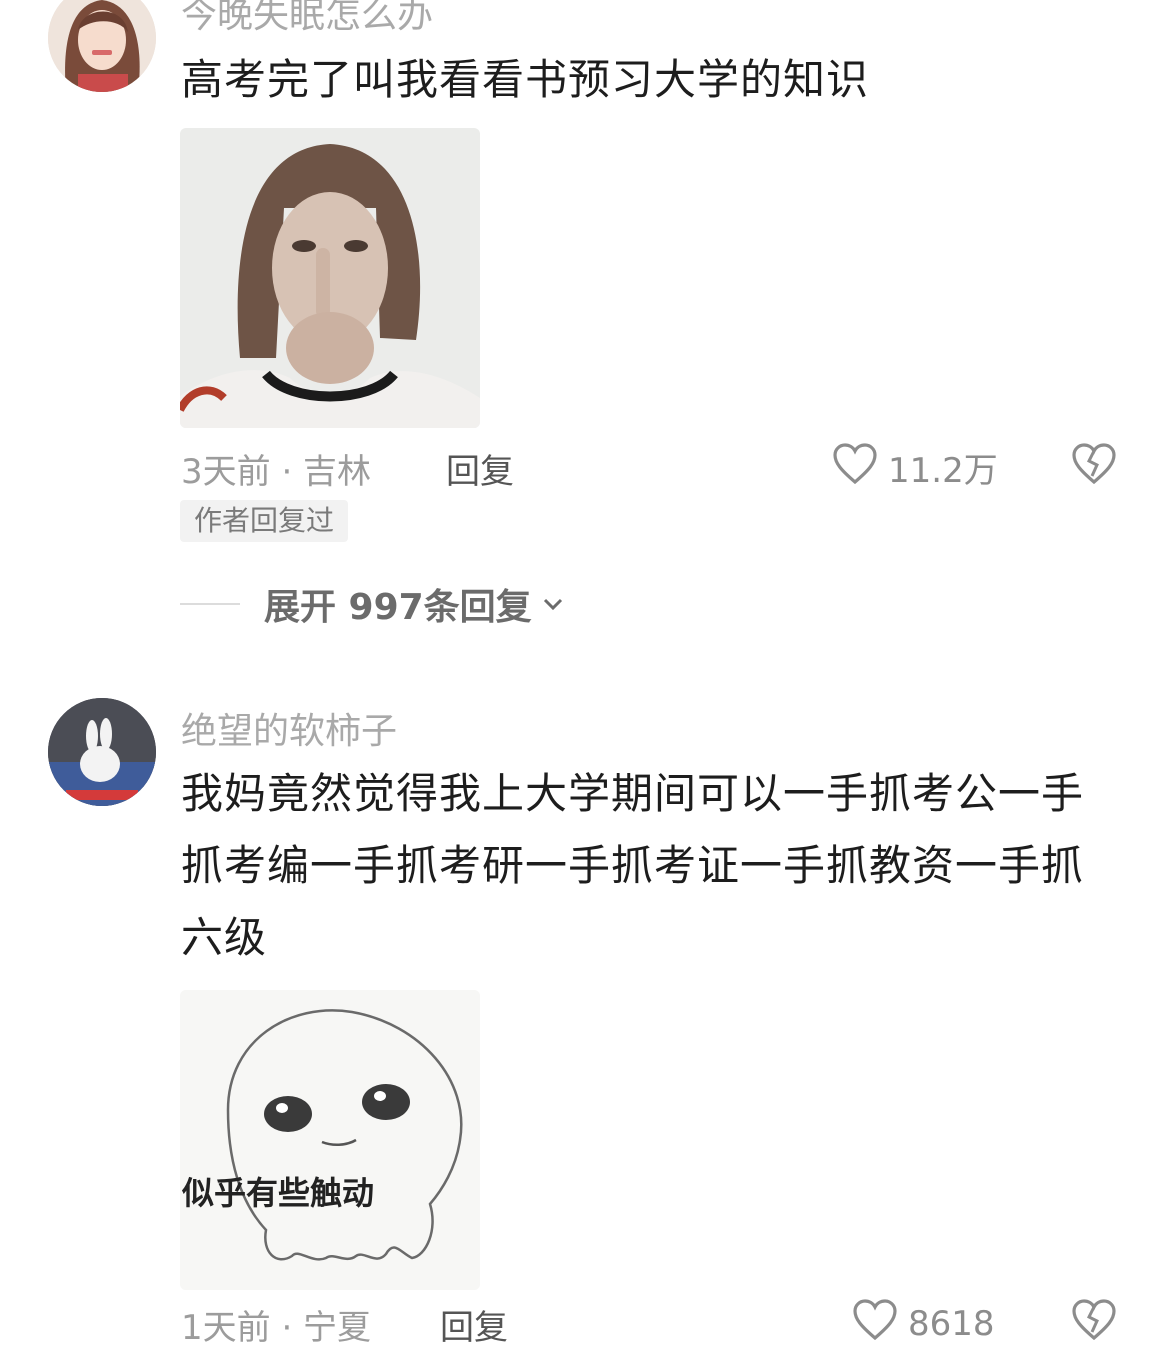  Describe the element at coordinates (330, 278) in the screenshot. I see `meme-image-shush` at that location.